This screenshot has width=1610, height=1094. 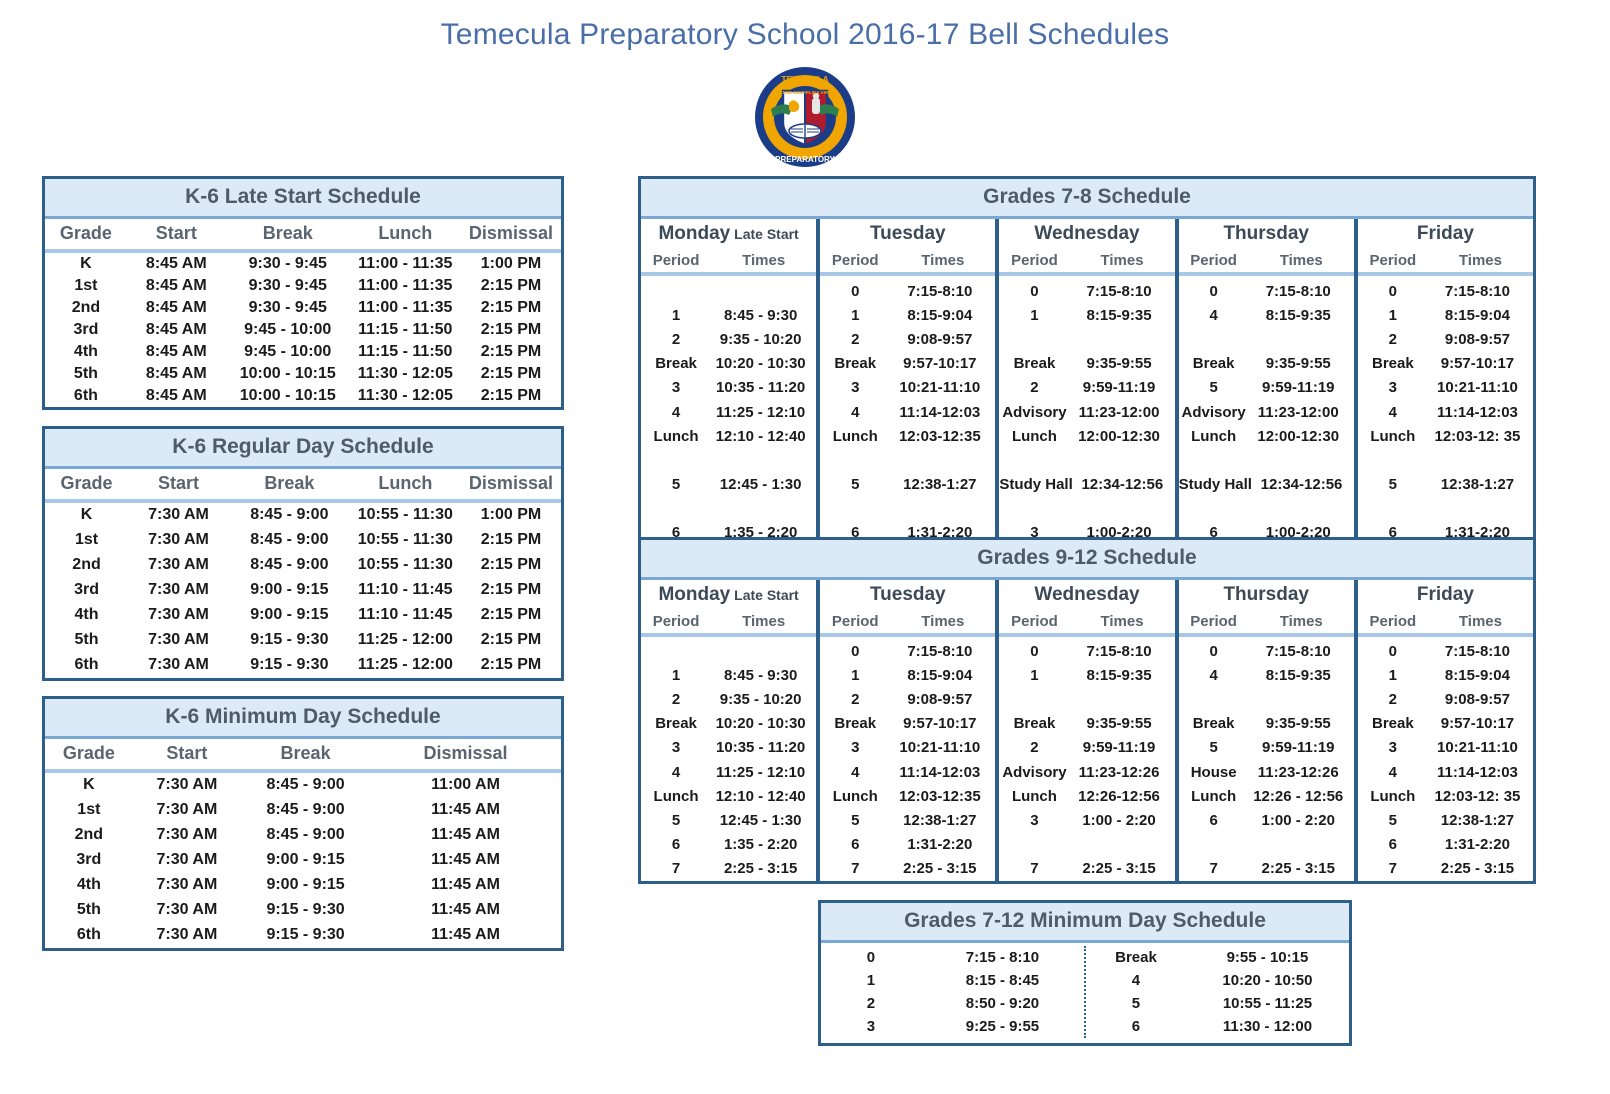 I want to click on period-row: 7 2:25 - 3:15, so click(x=907, y=869).